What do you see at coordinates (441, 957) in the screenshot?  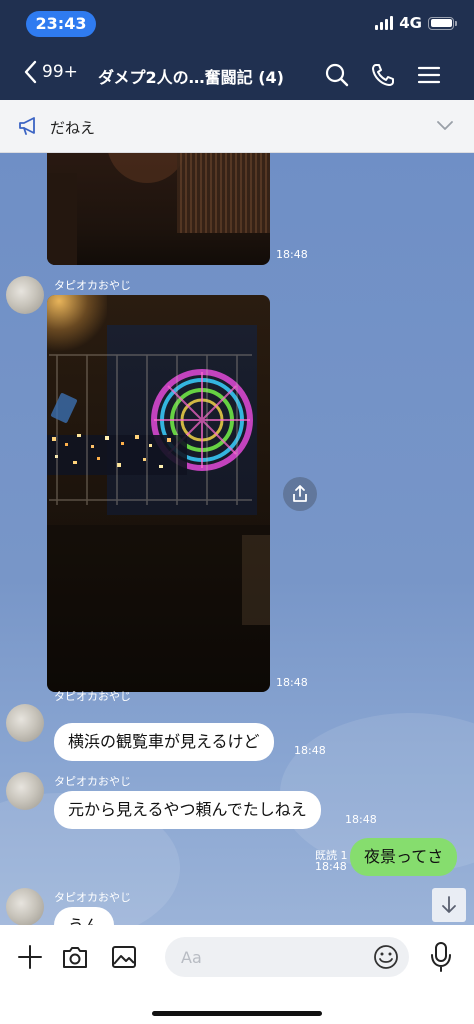 I see `microphone-icon` at bounding box center [441, 957].